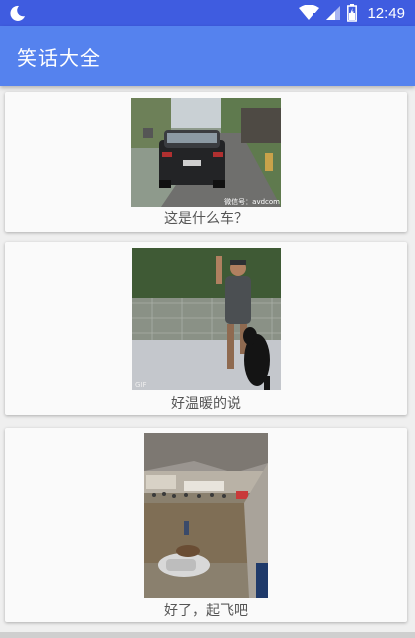 The height and width of the screenshot is (638, 415). I want to click on app-bar: 笑话大全, so click(207, 56).